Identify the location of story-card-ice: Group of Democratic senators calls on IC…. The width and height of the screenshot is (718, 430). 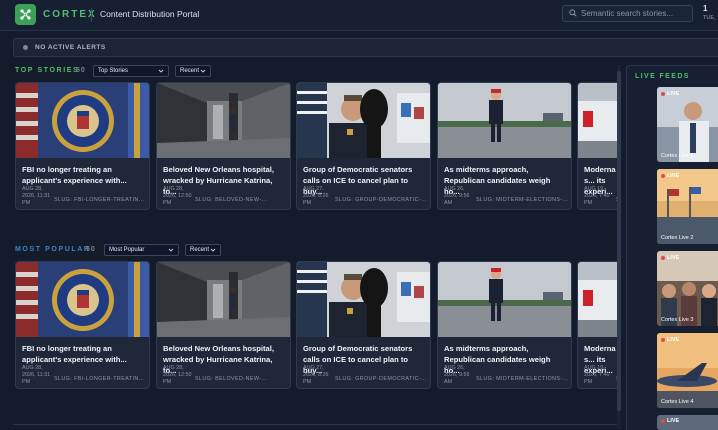
(363, 146).